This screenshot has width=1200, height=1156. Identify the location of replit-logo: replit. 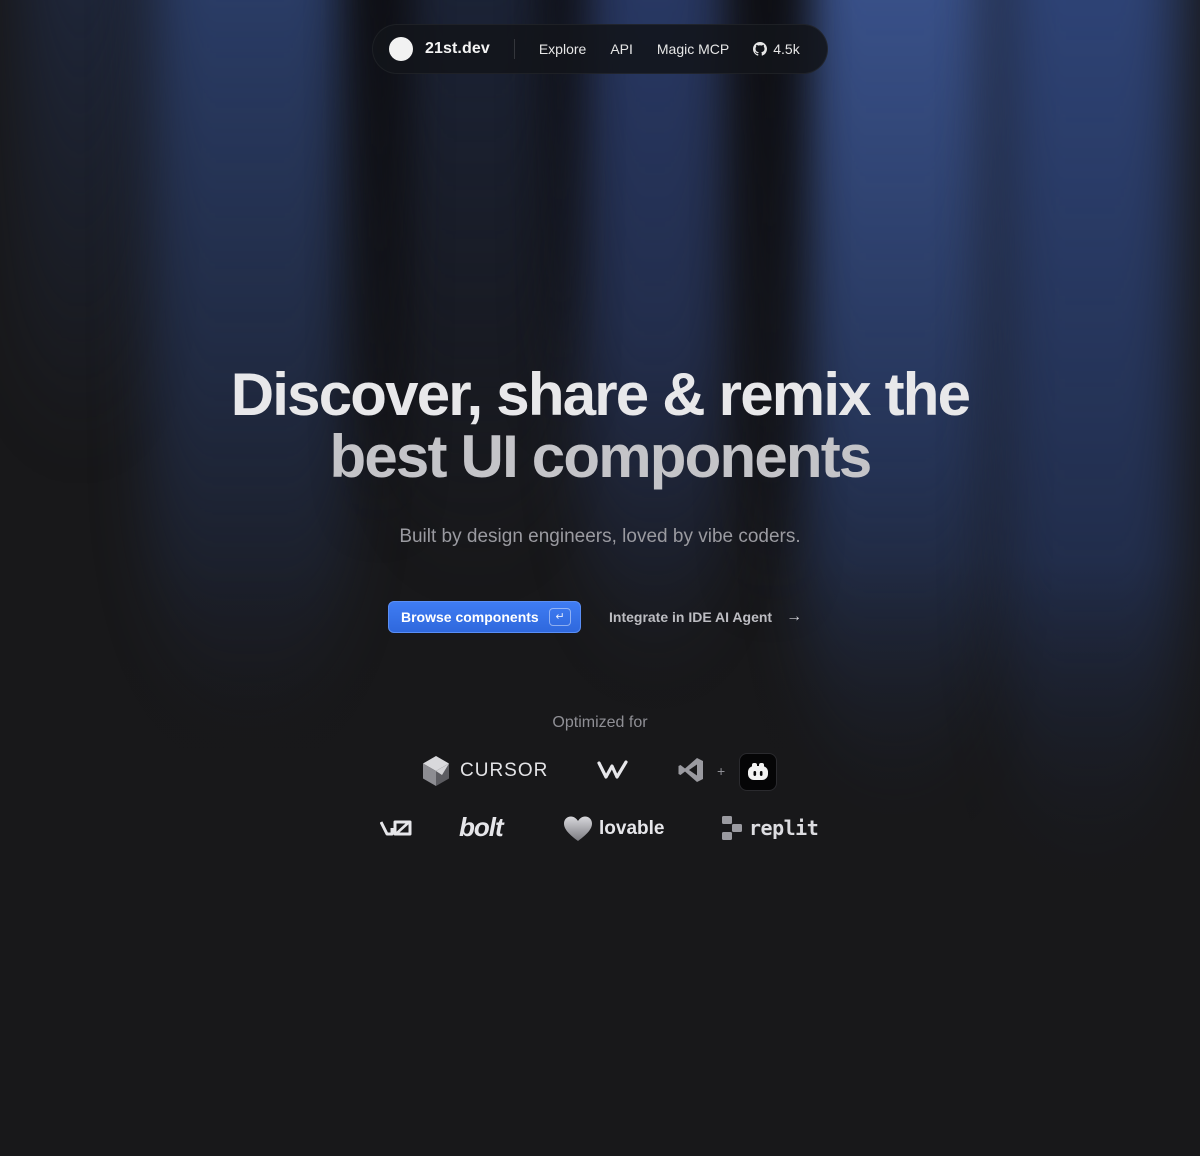
(770, 828).